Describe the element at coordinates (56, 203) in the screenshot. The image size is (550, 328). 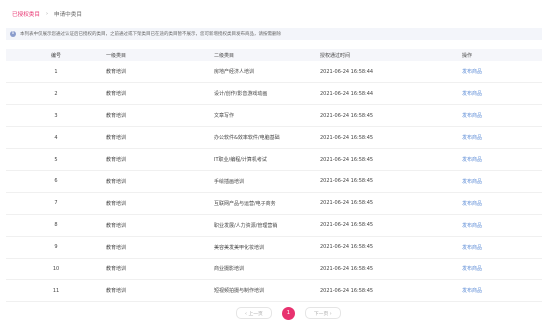
I see `cell-id: 7` at that location.